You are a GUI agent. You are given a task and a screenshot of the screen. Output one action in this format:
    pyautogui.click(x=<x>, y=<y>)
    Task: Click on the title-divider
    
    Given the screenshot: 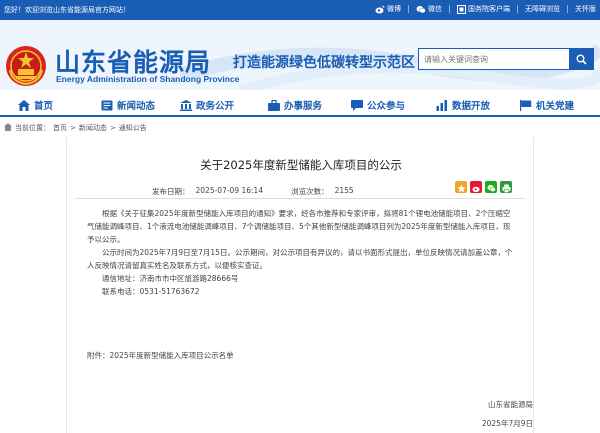 What is the action you would take?
    pyautogui.click(x=300, y=198)
    